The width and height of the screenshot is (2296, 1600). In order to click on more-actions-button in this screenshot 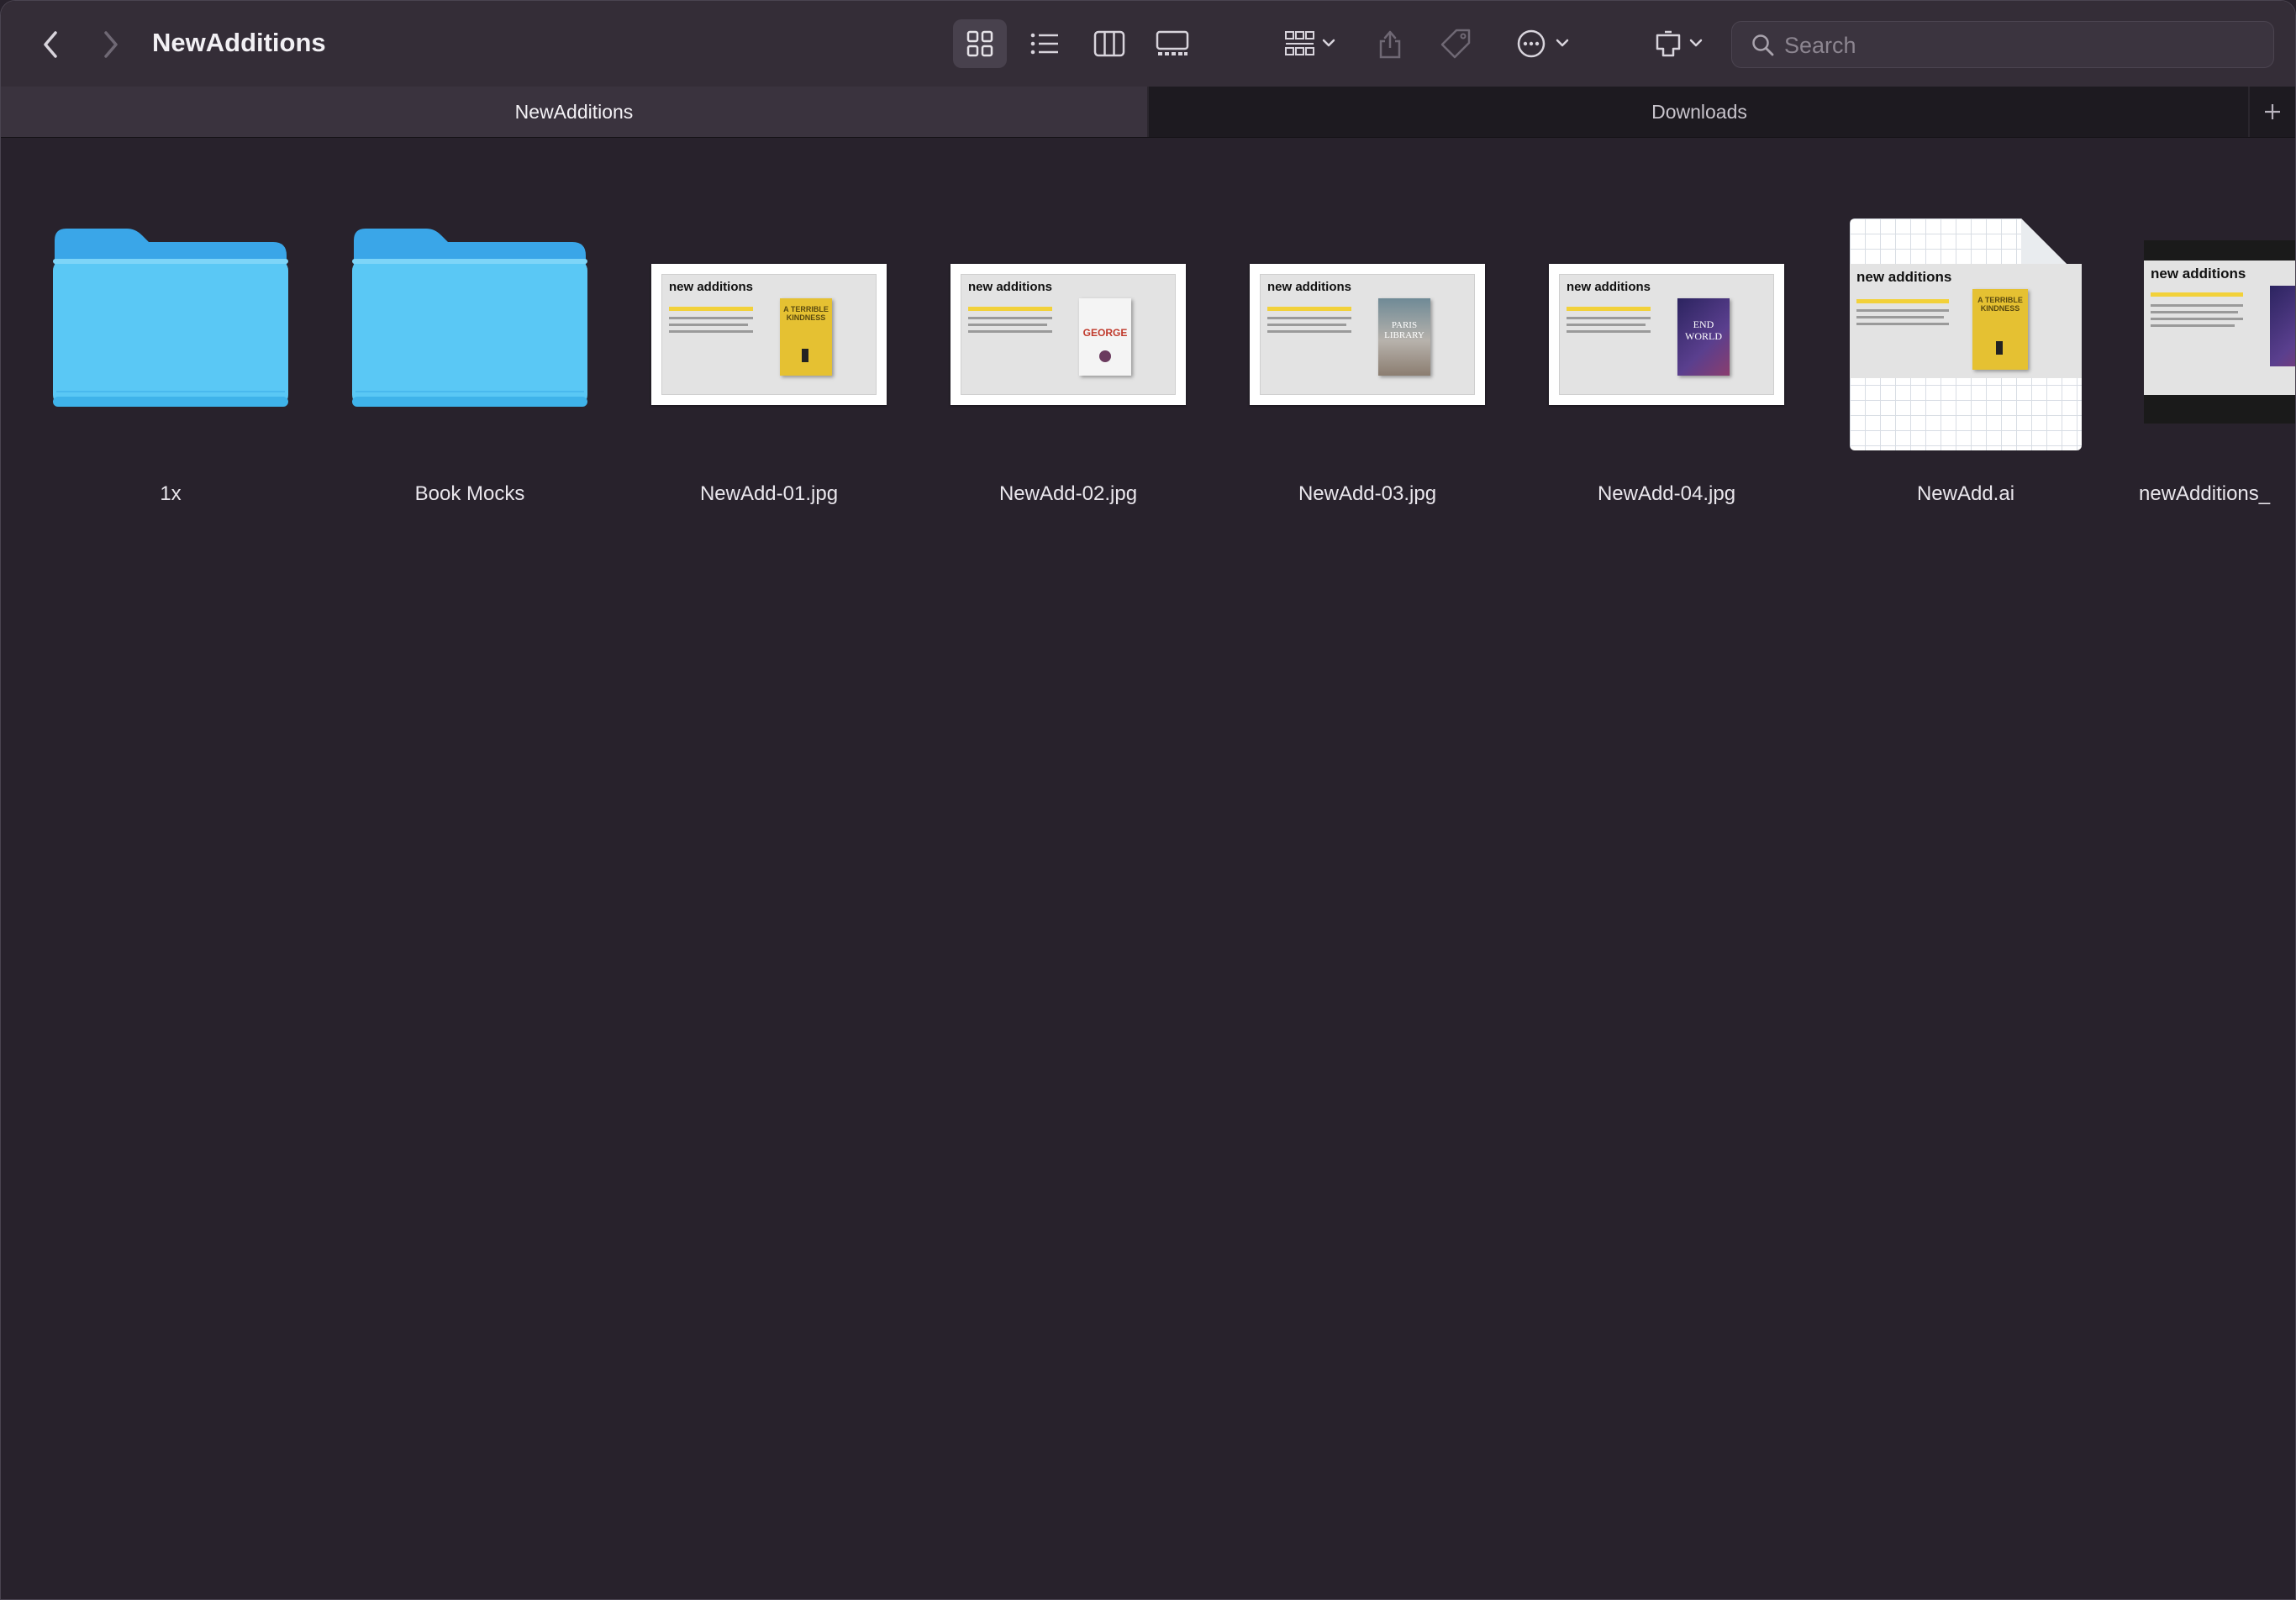, I will do `click(1543, 43)`.